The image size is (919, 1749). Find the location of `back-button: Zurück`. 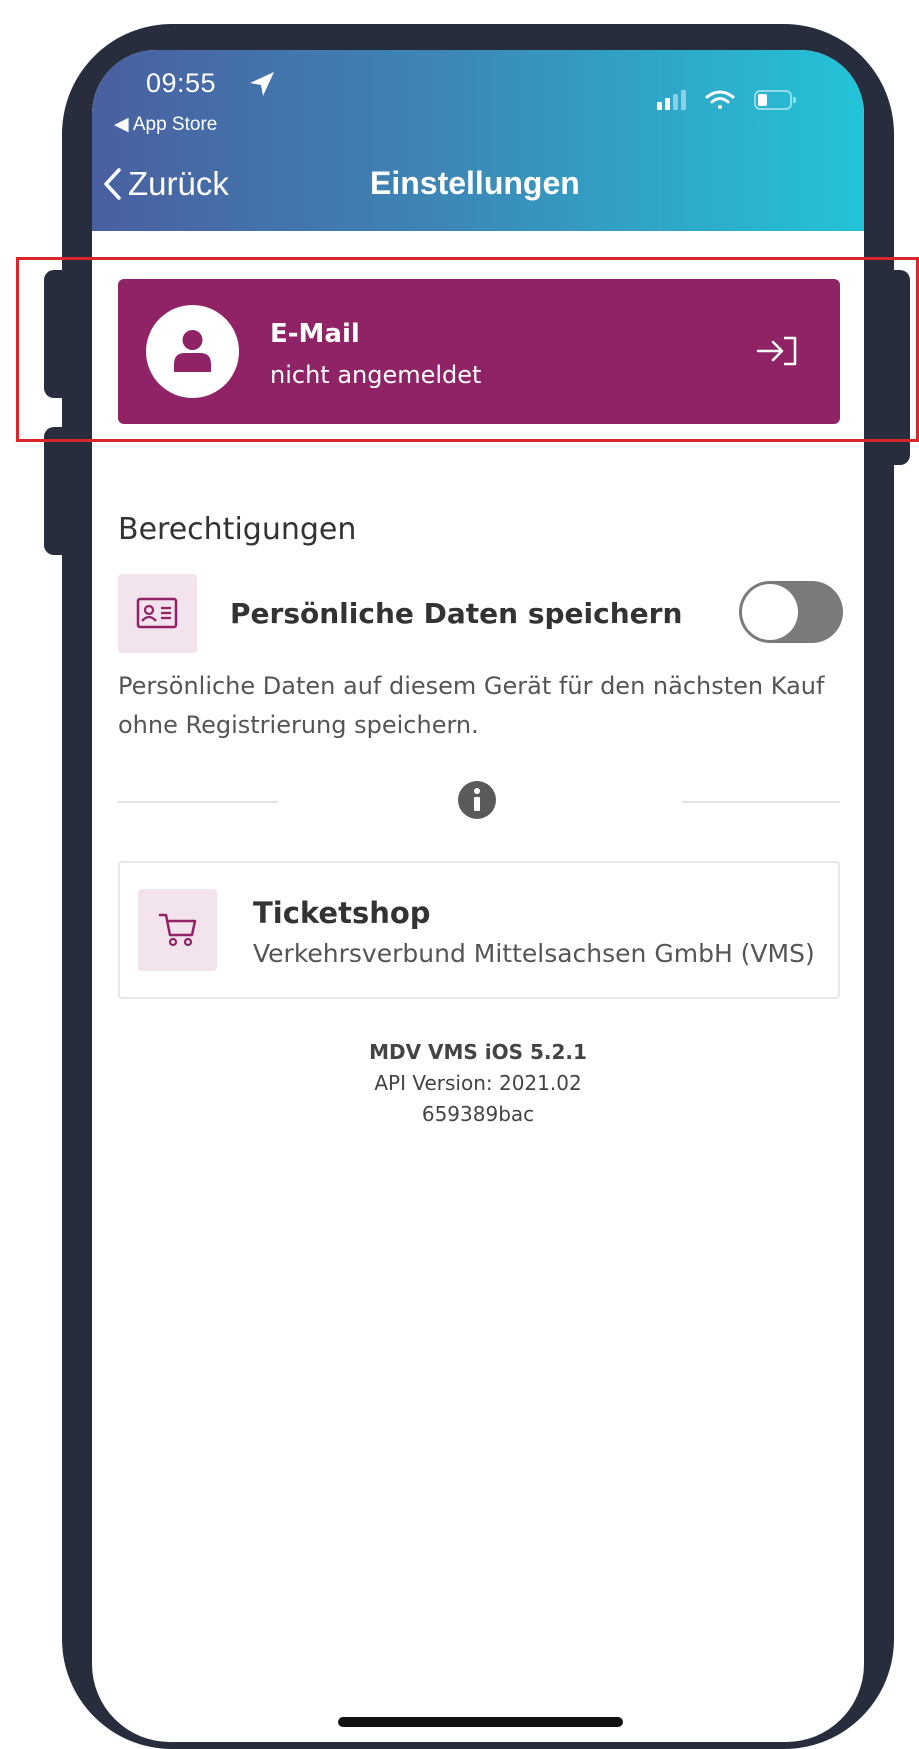

back-button: Zurück is located at coordinates (165, 184).